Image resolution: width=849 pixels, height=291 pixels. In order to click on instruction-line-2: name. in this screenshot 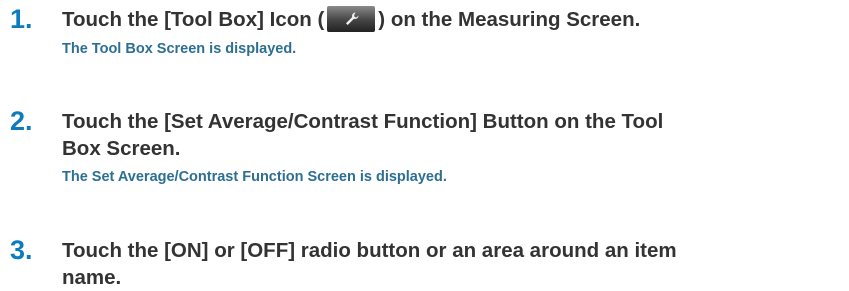, I will do `click(92, 277)`.